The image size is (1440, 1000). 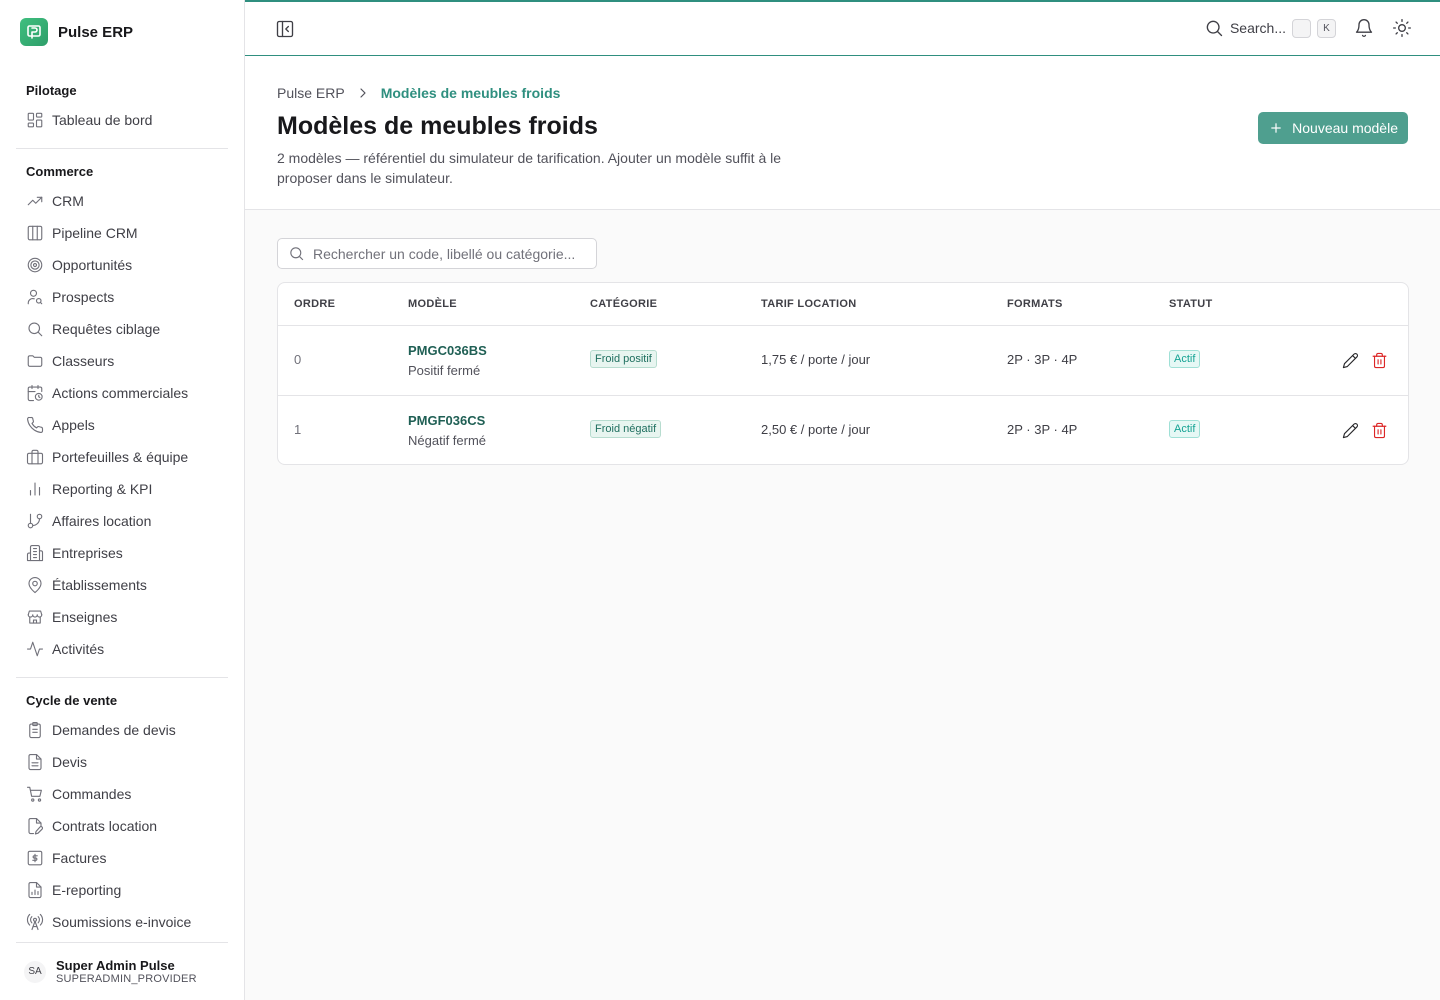 I want to click on theme-toggle-button, so click(x=1402, y=28).